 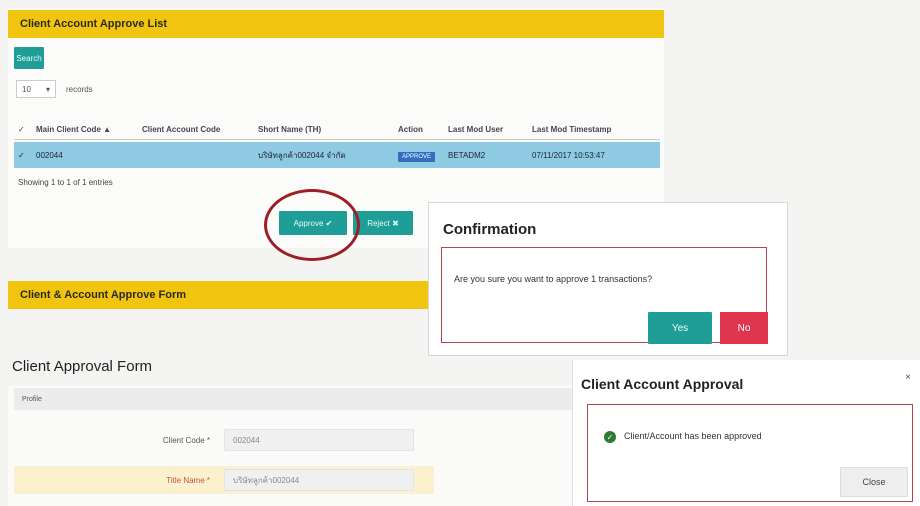 What do you see at coordinates (25, 129) in the screenshot?
I see `select-all-check-icon: ✓` at bounding box center [25, 129].